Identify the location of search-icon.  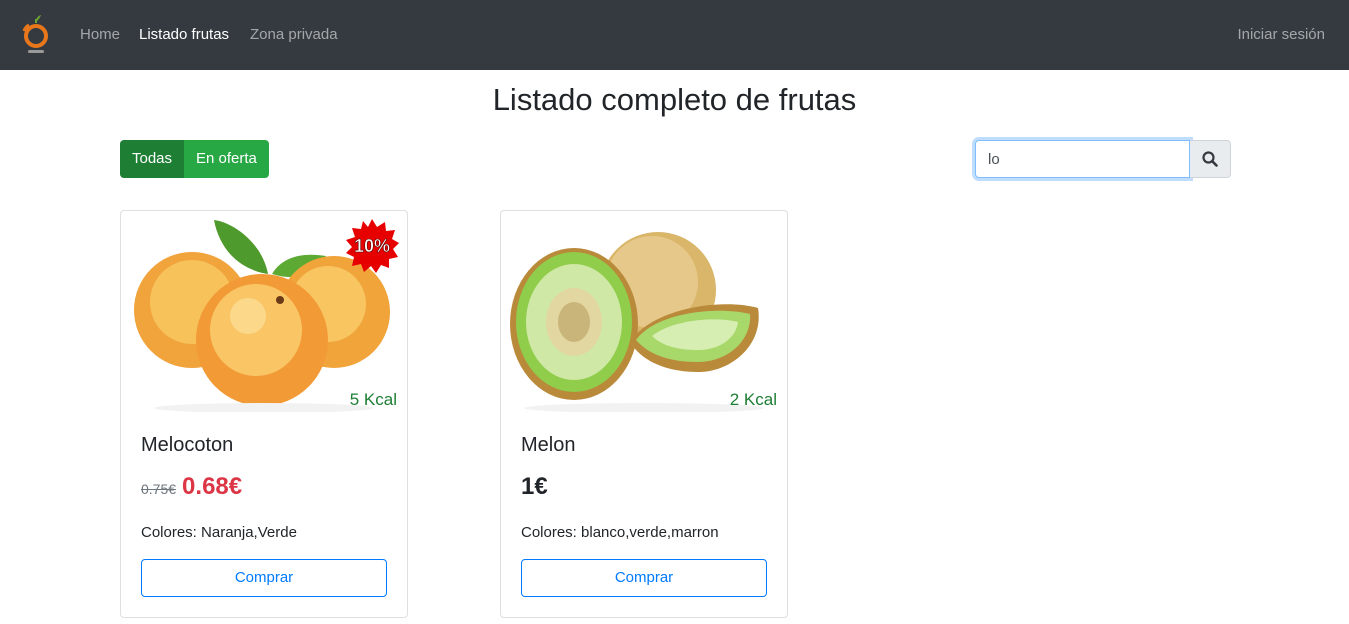
(1210, 159).